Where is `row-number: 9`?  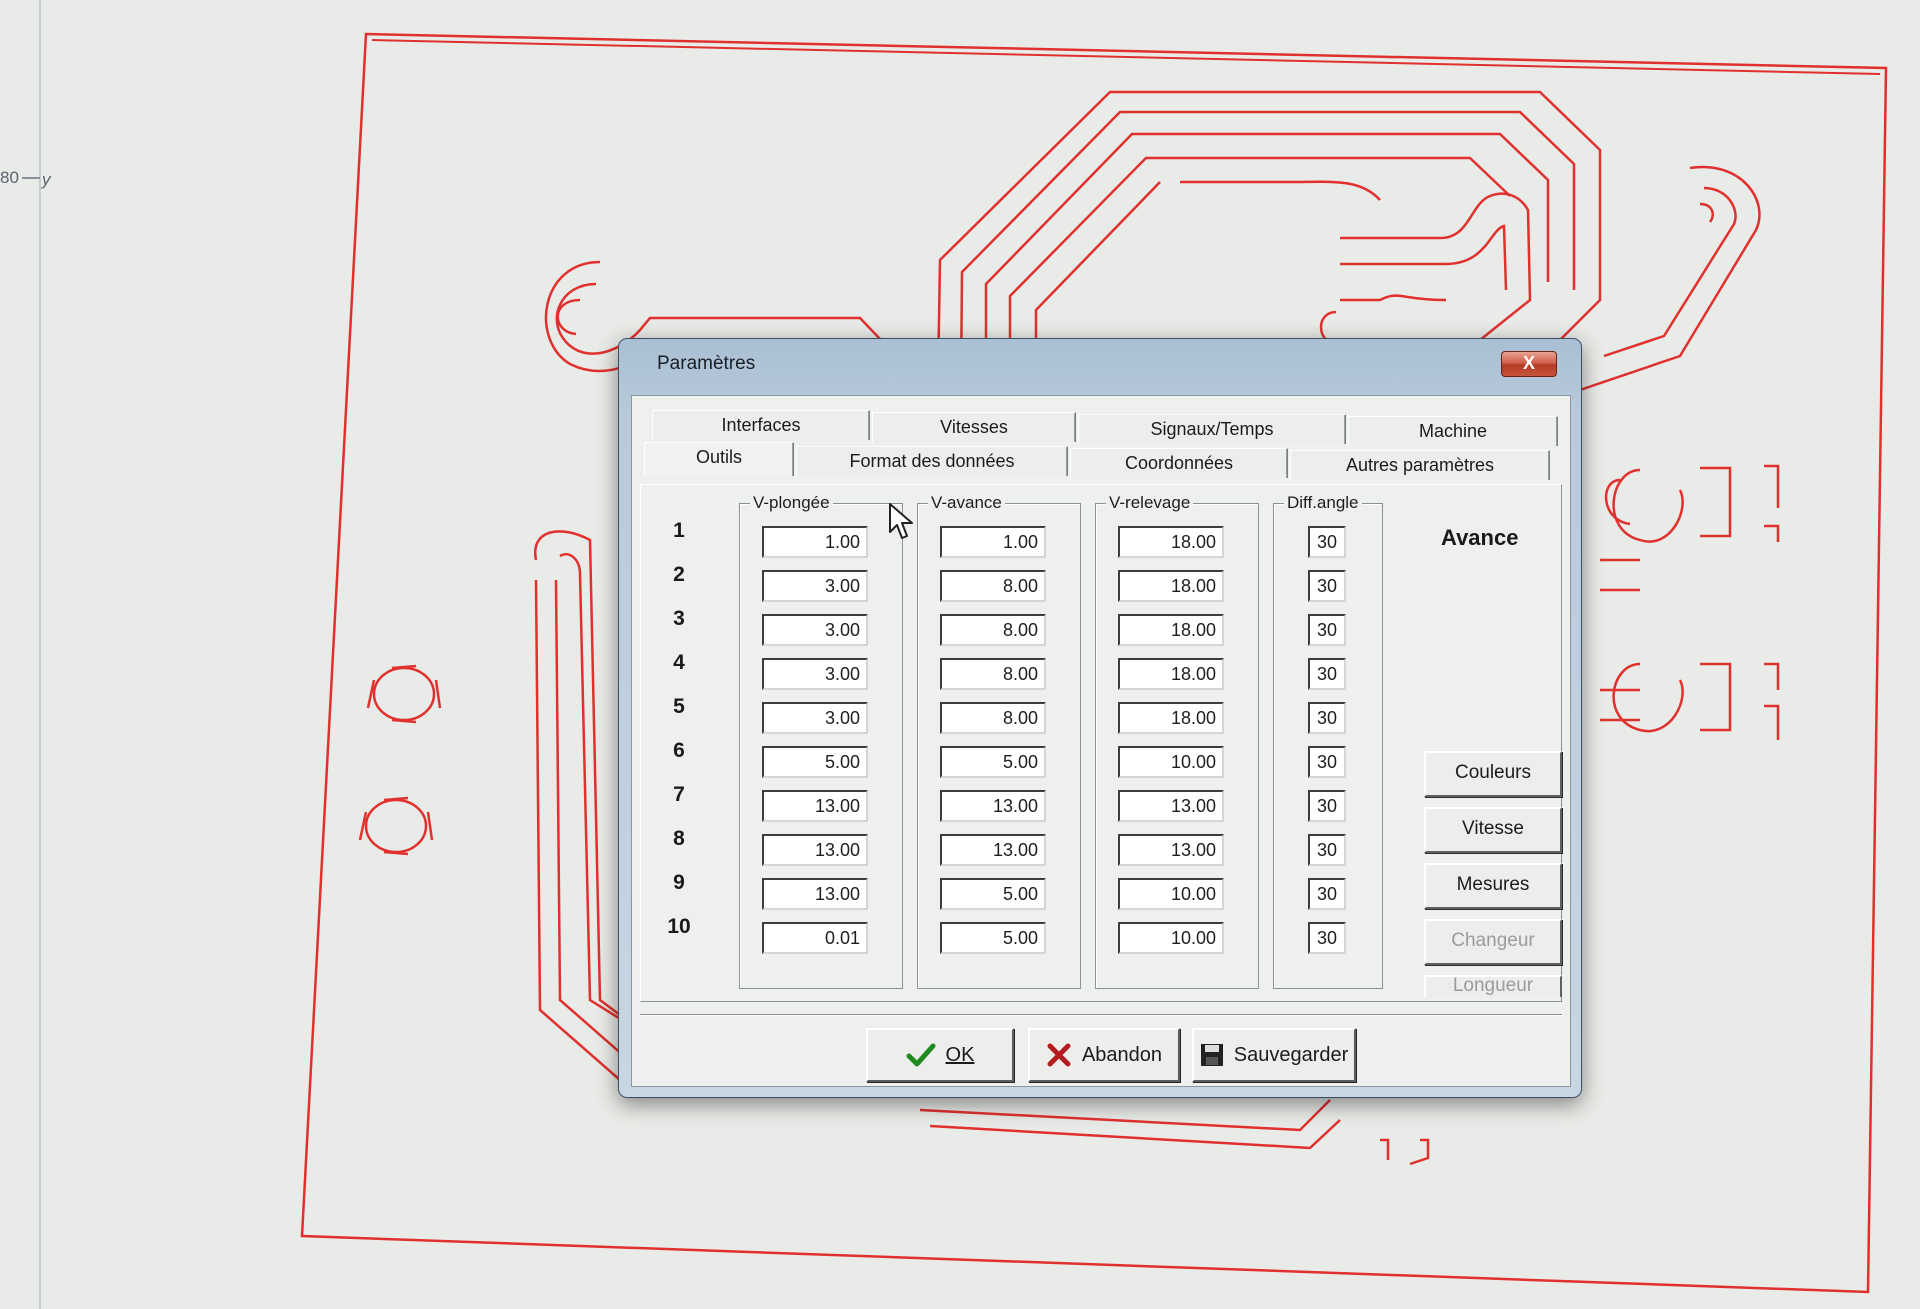
row-number: 9 is located at coordinates (679, 882).